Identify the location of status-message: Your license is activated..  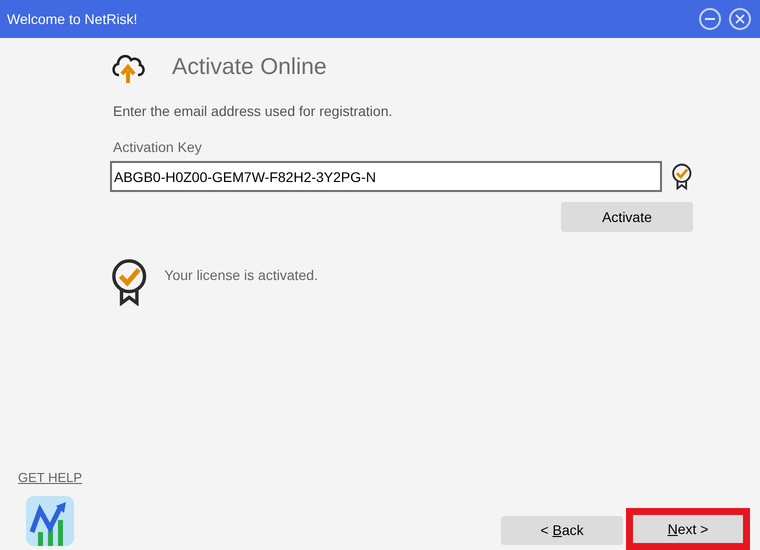
(241, 275).